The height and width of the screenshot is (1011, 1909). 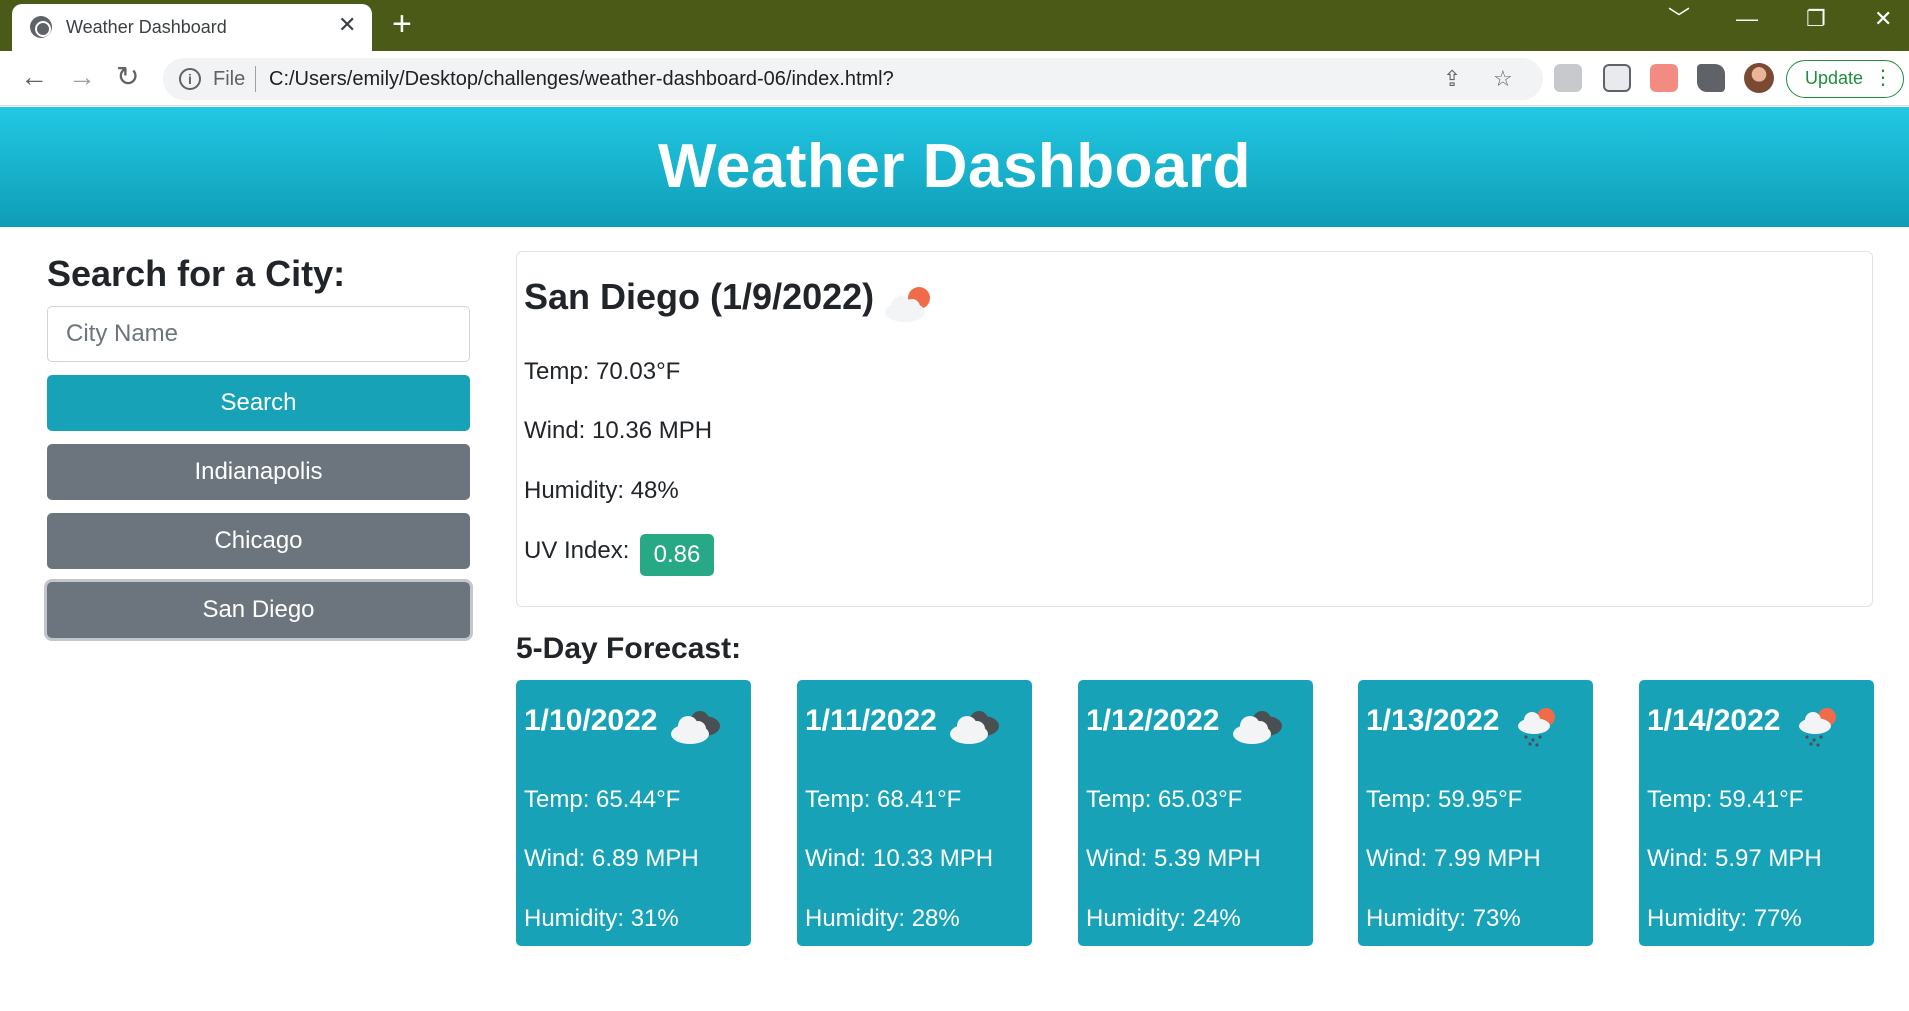 What do you see at coordinates (1503, 79) in the screenshot?
I see `bookmark-star-icon: ☆` at bounding box center [1503, 79].